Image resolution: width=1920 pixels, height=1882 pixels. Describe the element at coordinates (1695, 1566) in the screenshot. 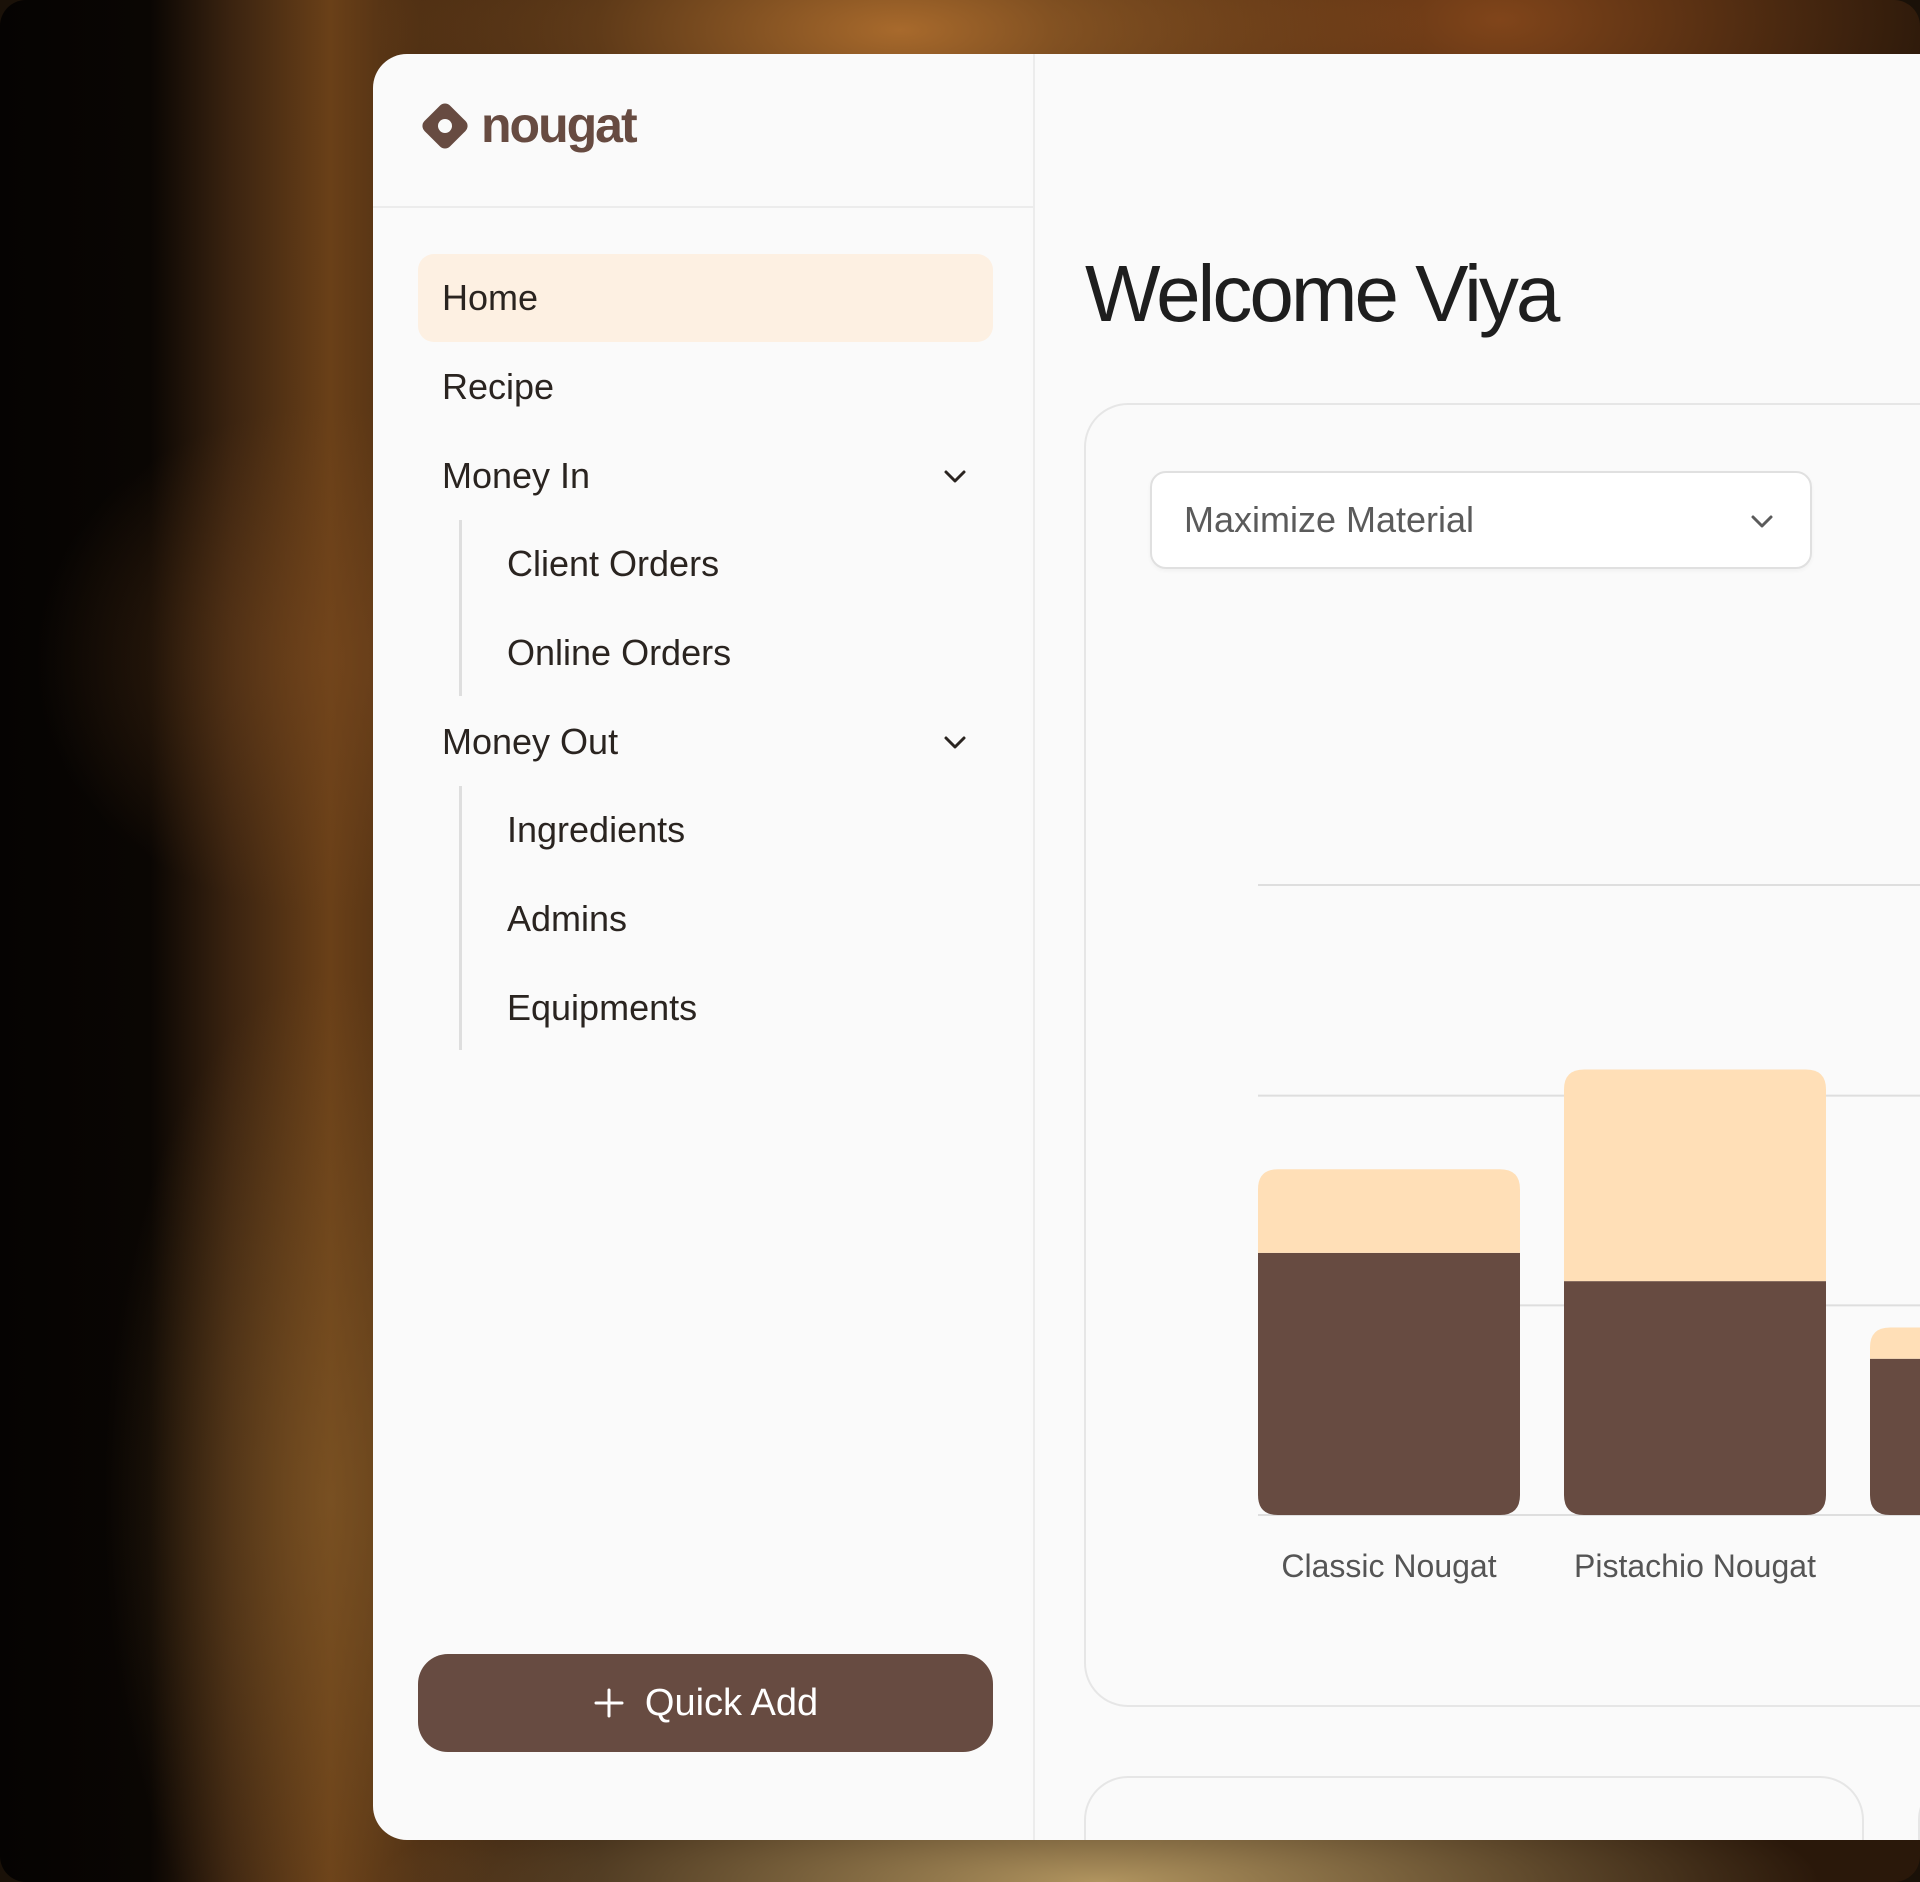

I see `category-label: Pistachio Nougat` at that location.